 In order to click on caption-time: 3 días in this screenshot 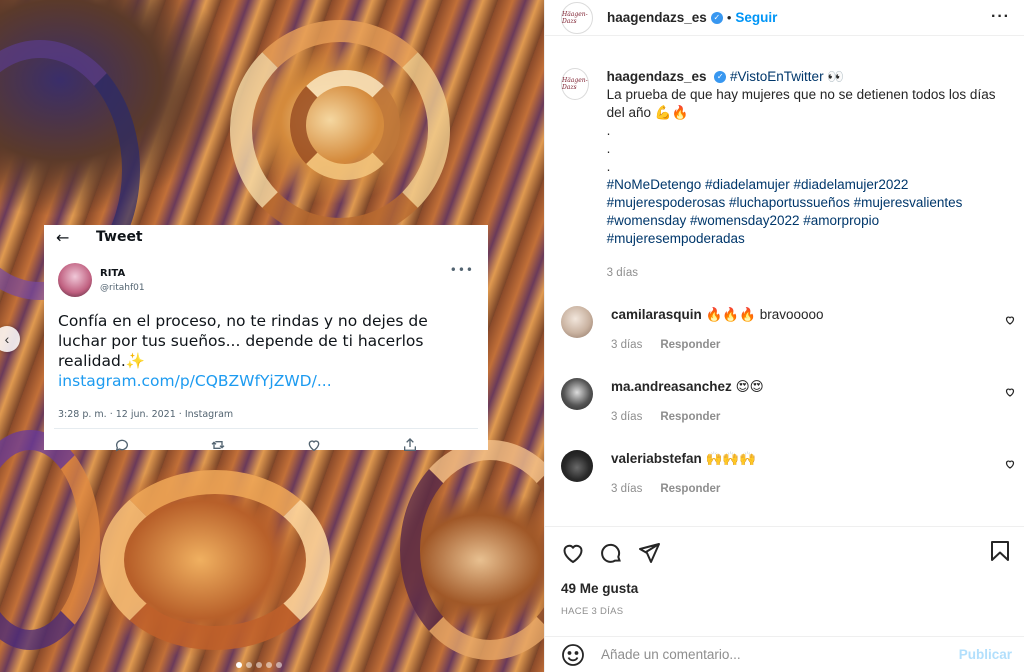, I will do `click(622, 273)`.